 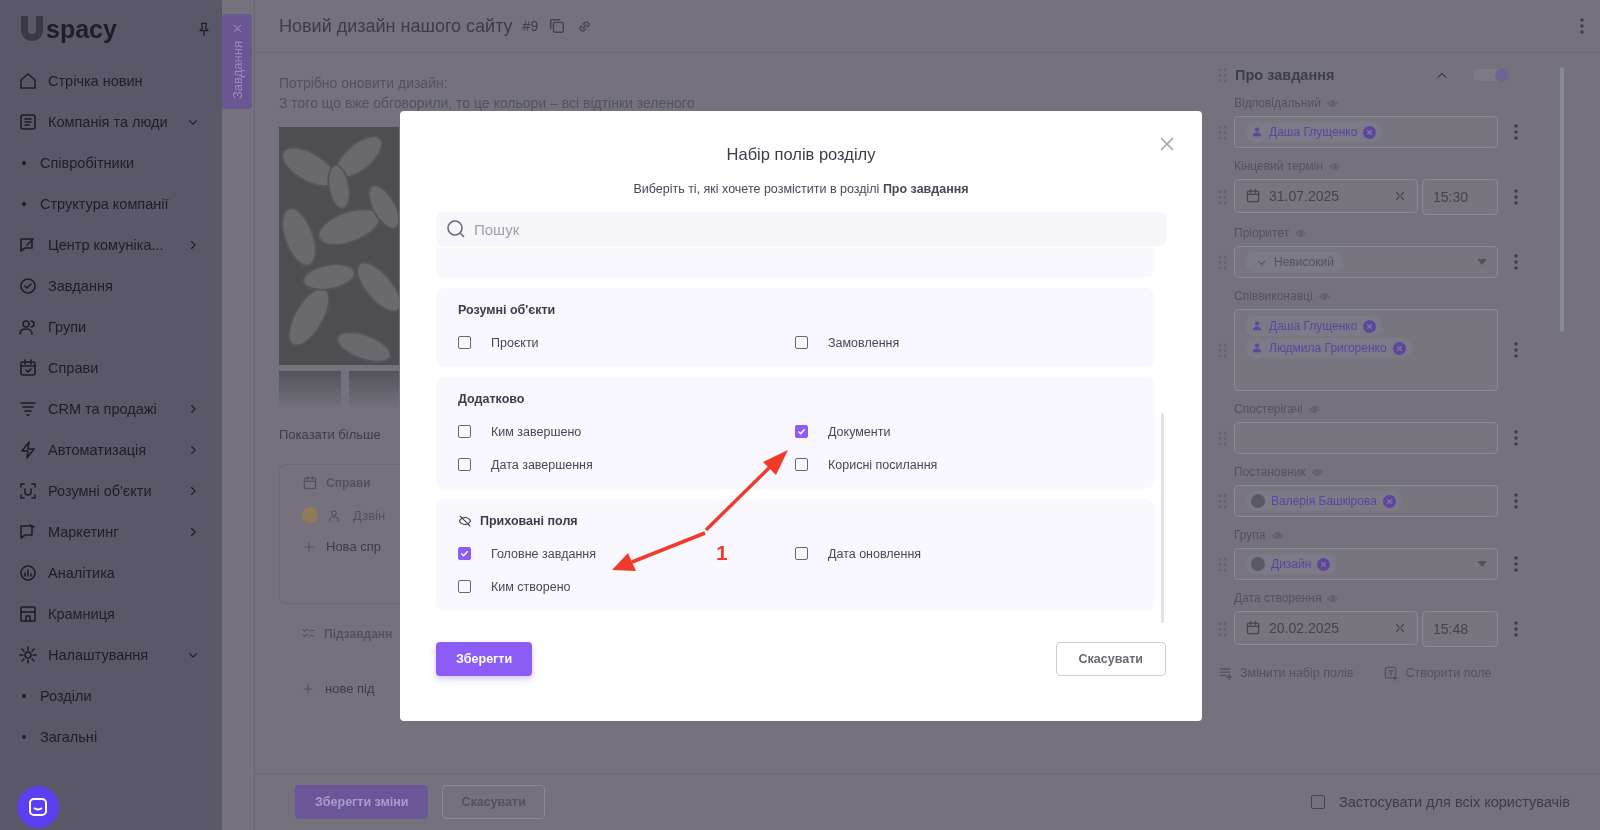 What do you see at coordinates (204, 29) in the screenshot?
I see `pin-icon` at bounding box center [204, 29].